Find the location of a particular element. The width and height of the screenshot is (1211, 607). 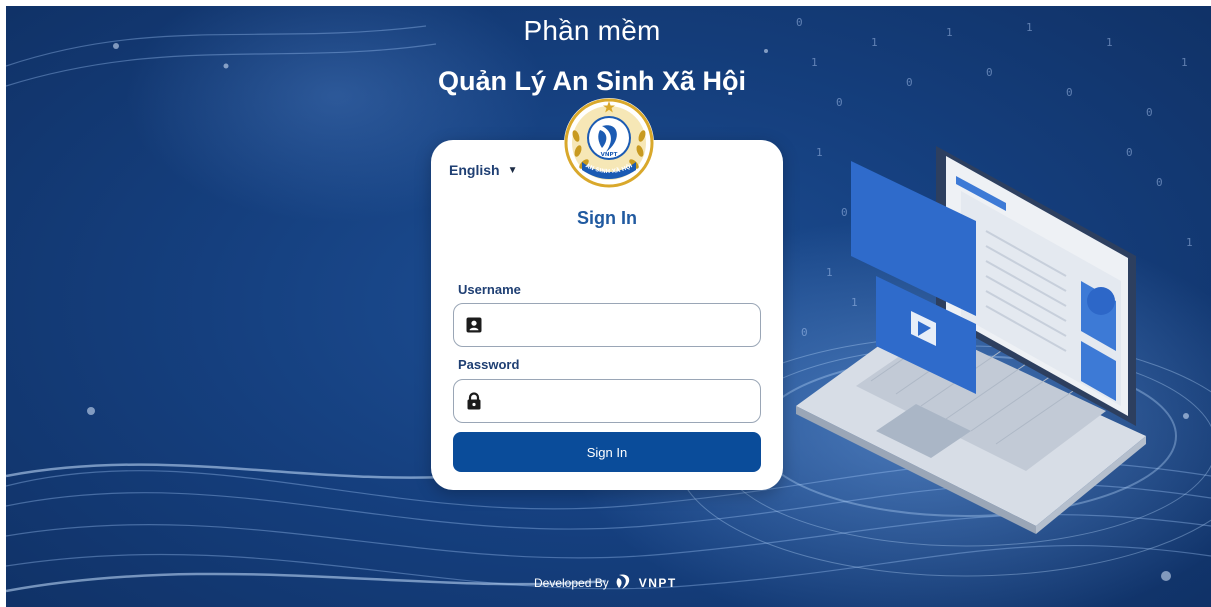

language-select: English ▼ is located at coordinates (483, 170).